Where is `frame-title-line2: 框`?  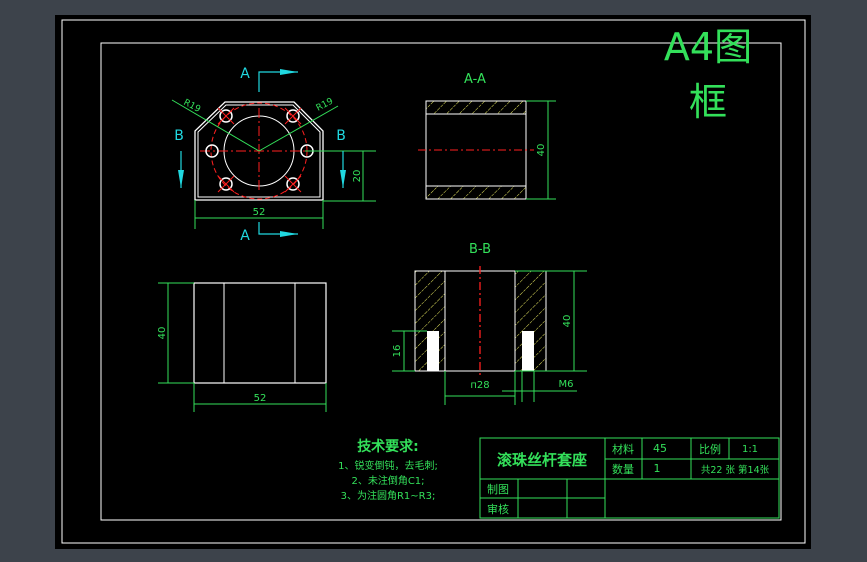
frame-title-line2: 框 is located at coordinates (708, 102).